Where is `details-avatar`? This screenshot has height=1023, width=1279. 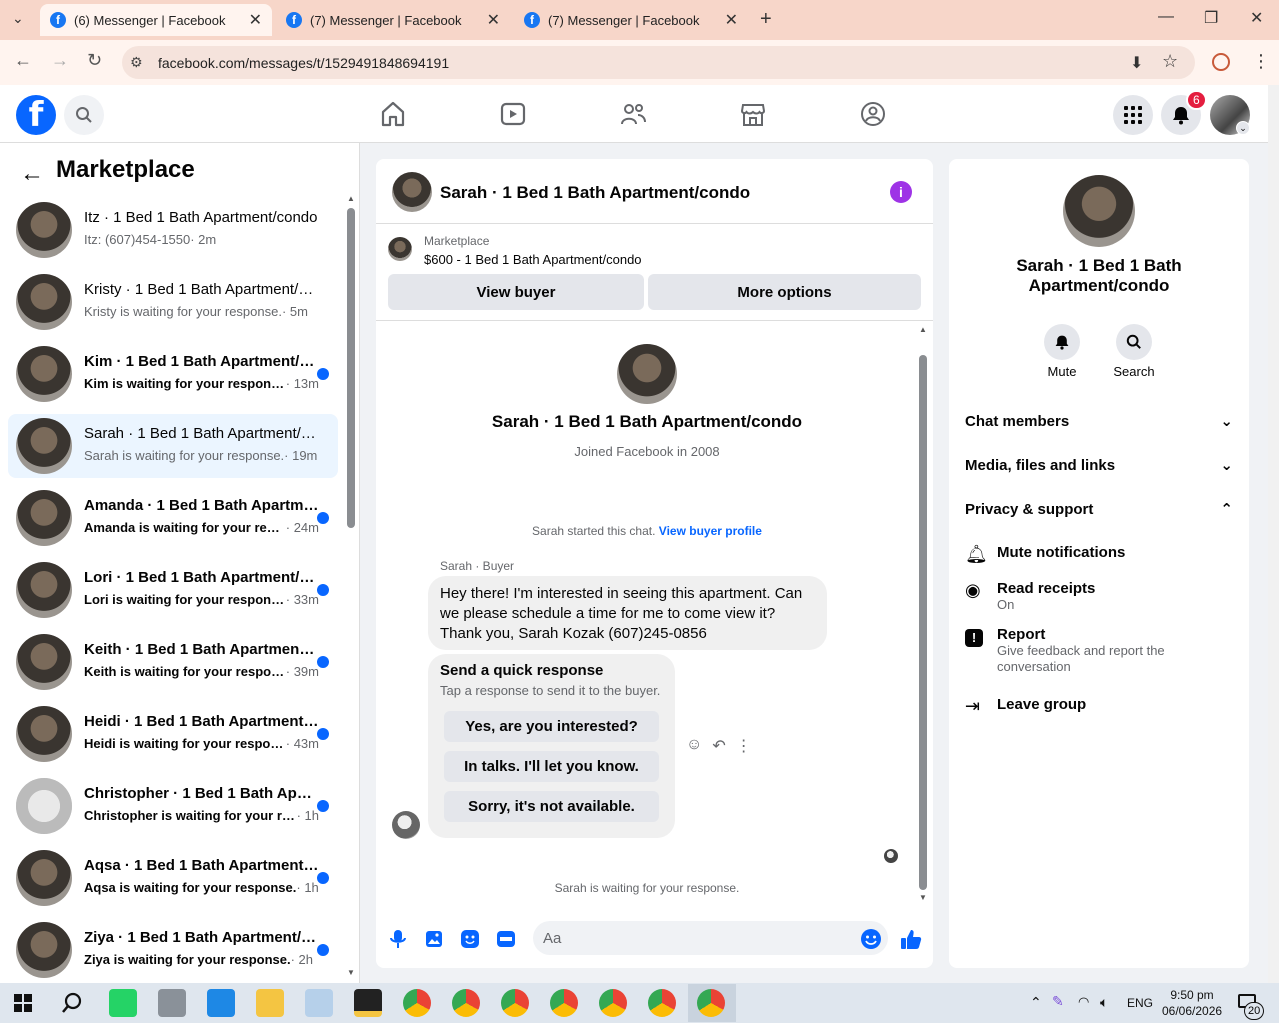
details-avatar is located at coordinates (1099, 211).